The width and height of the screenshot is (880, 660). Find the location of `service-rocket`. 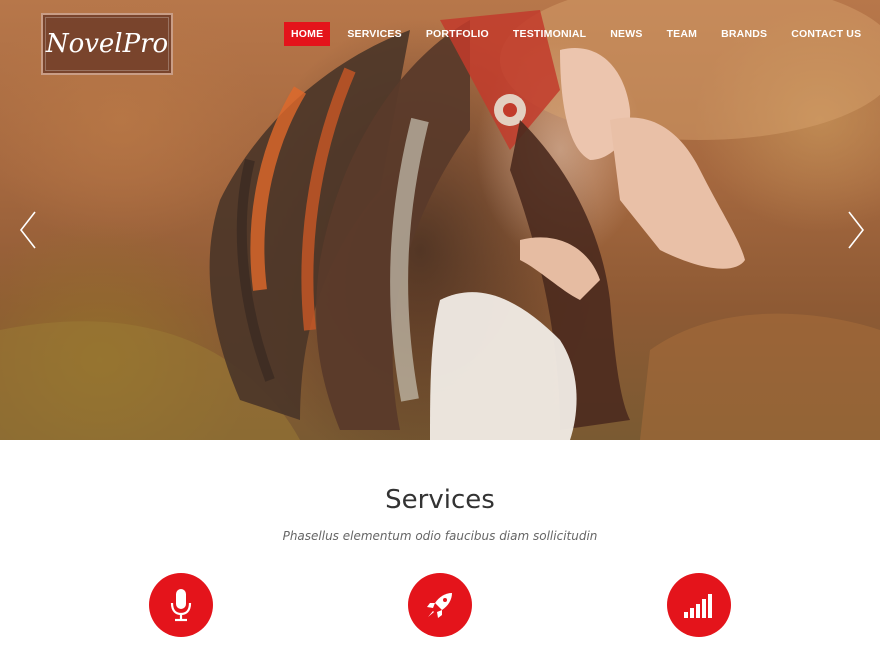

service-rocket is located at coordinates (440, 605).